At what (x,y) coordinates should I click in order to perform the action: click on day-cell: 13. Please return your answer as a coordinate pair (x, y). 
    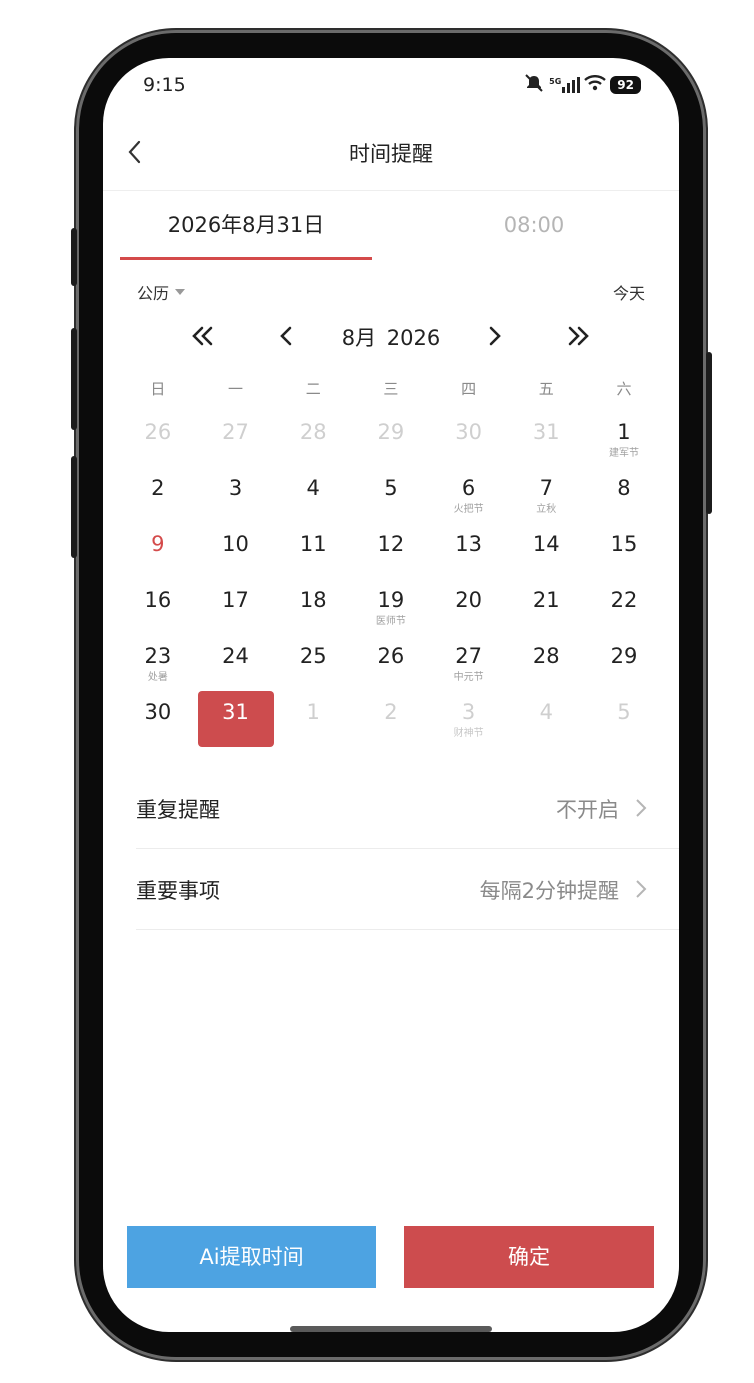
    Looking at the image, I should click on (469, 550).